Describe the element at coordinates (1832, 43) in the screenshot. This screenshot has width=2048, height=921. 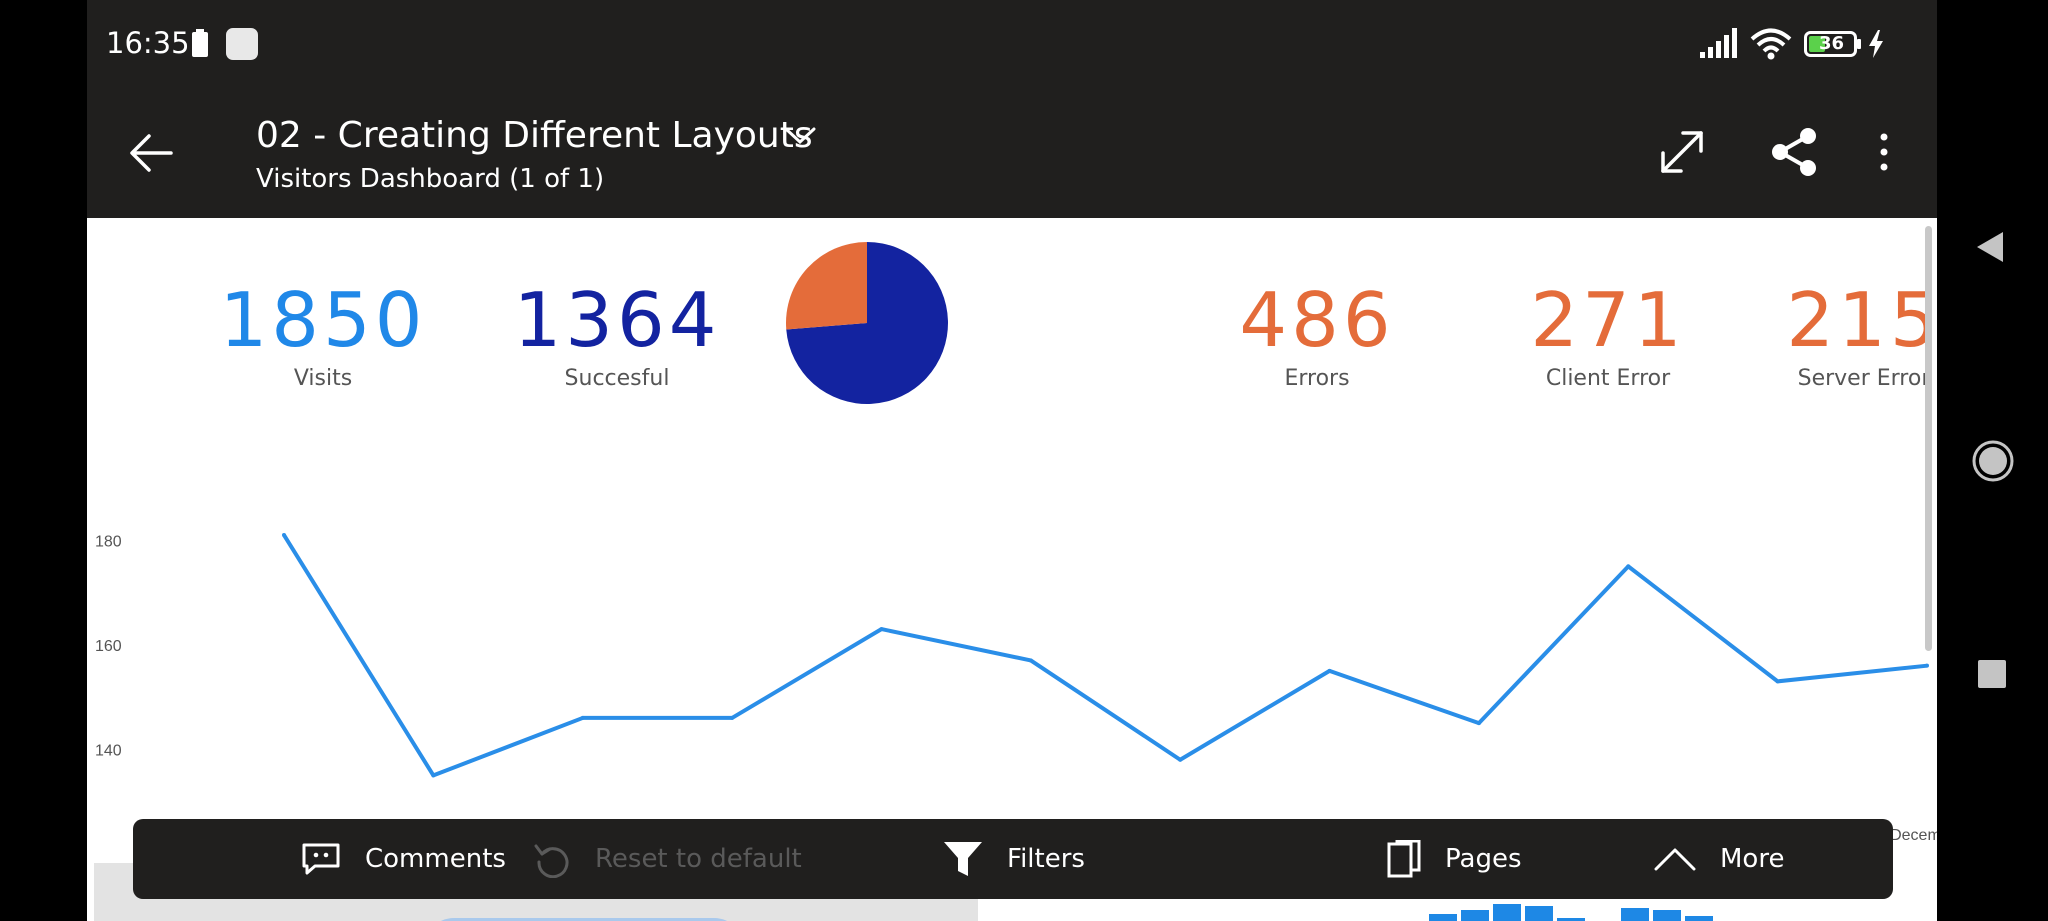
I see `battery-level: 36` at that location.